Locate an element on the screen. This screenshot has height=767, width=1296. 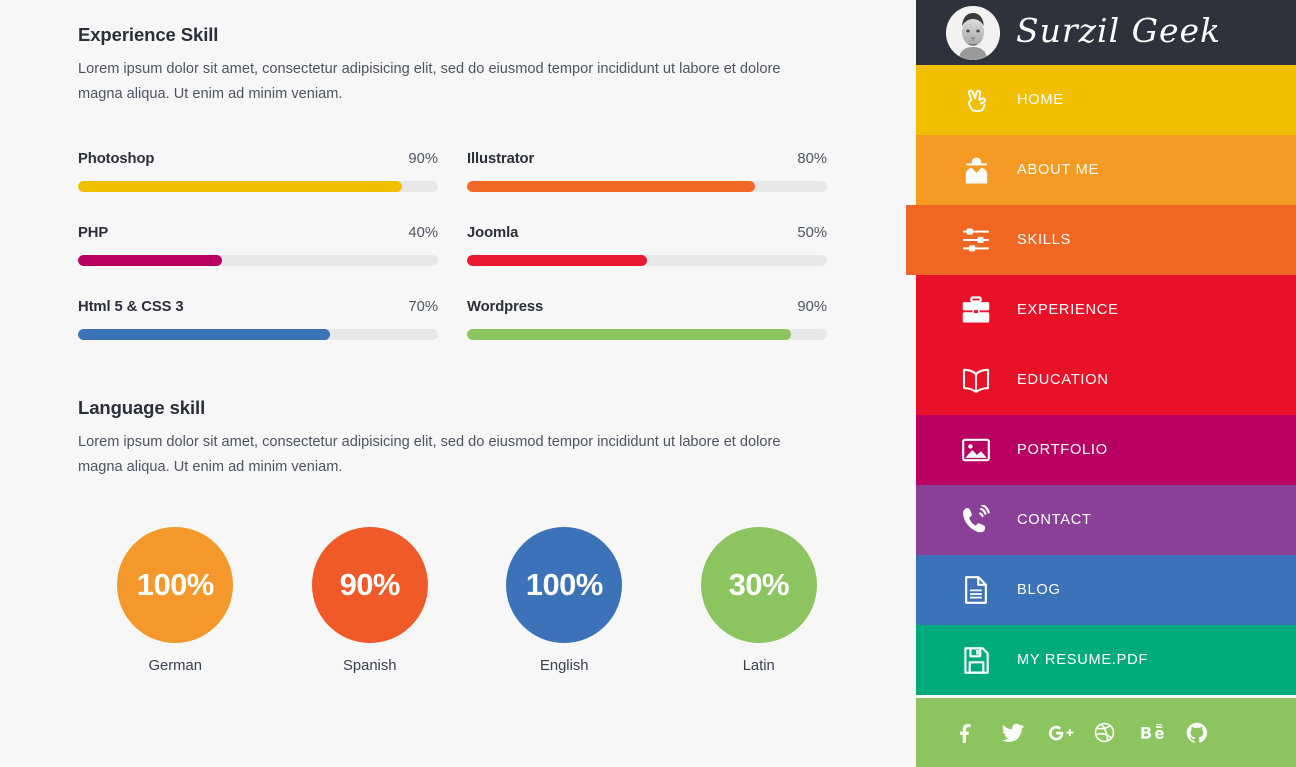
skill-name: PHP is located at coordinates (93, 233).